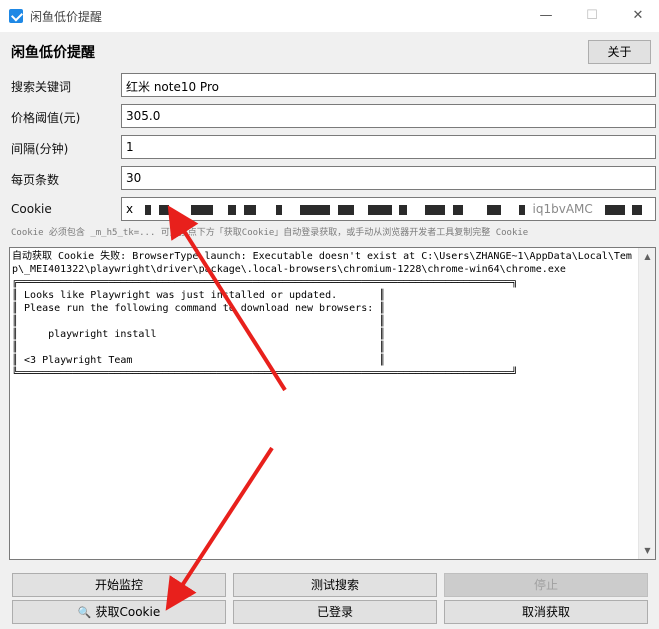  Describe the element at coordinates (41, 87) in the screenshot. I see `keyword-label: 搜索关键词` at that location.